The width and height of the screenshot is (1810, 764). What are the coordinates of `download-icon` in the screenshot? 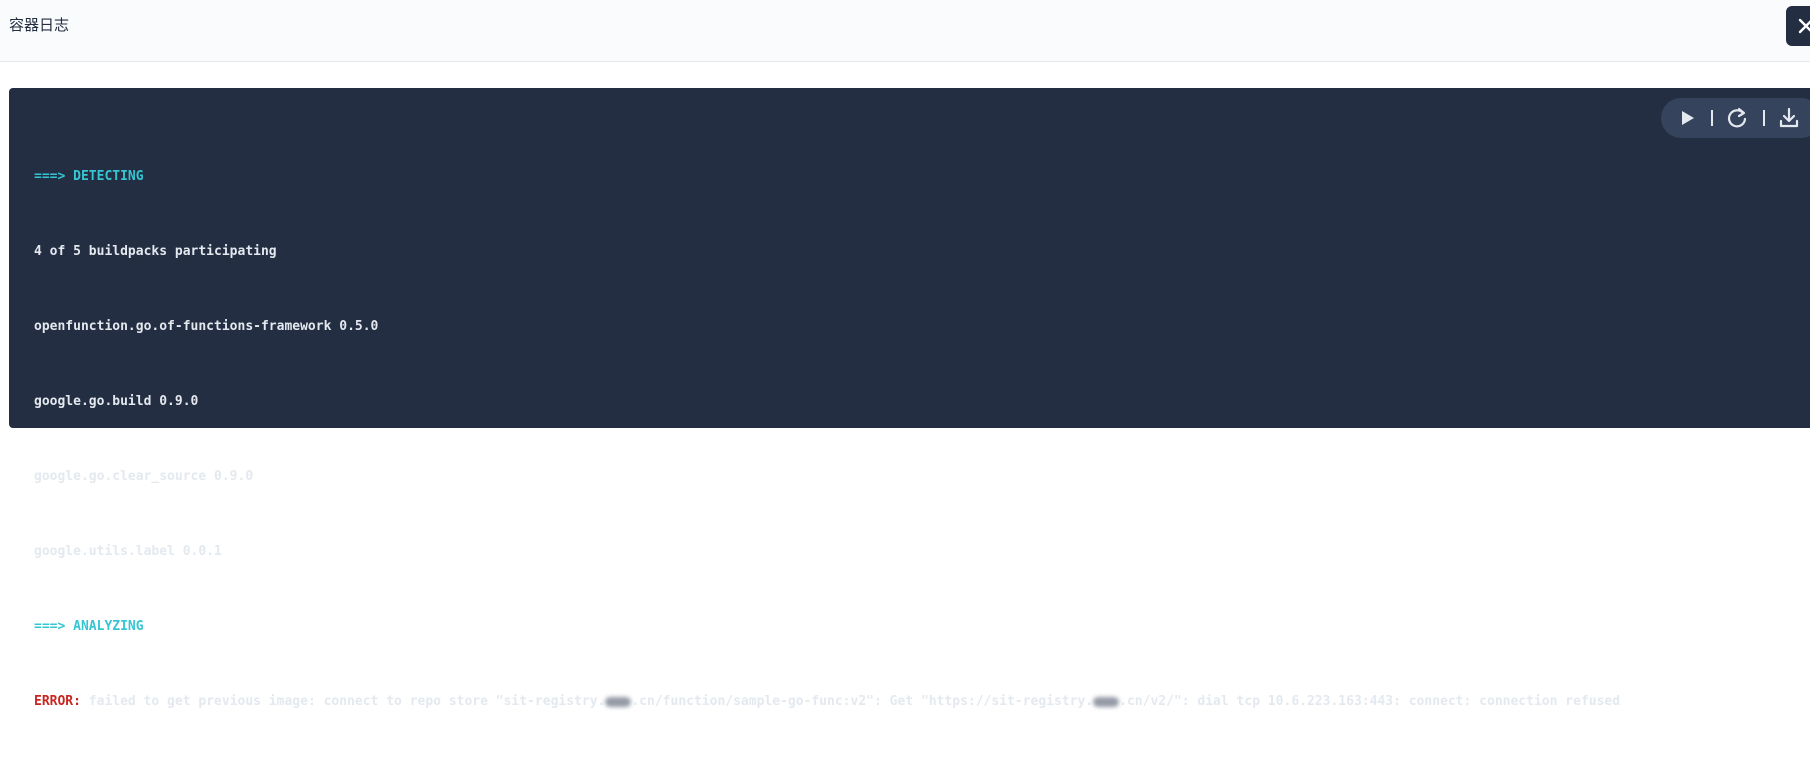 It's located at (1789, 117).